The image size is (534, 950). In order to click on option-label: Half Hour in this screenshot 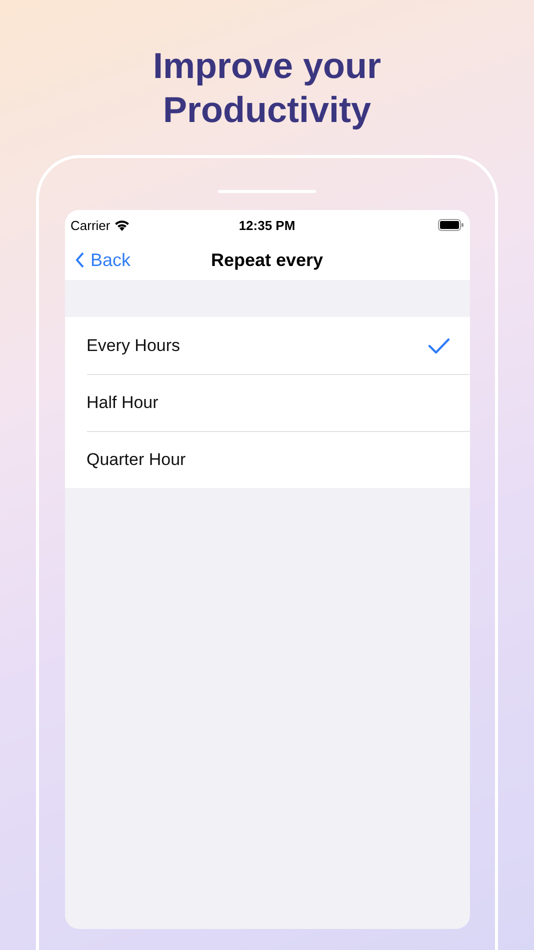, I will do `click(122, 402)`.